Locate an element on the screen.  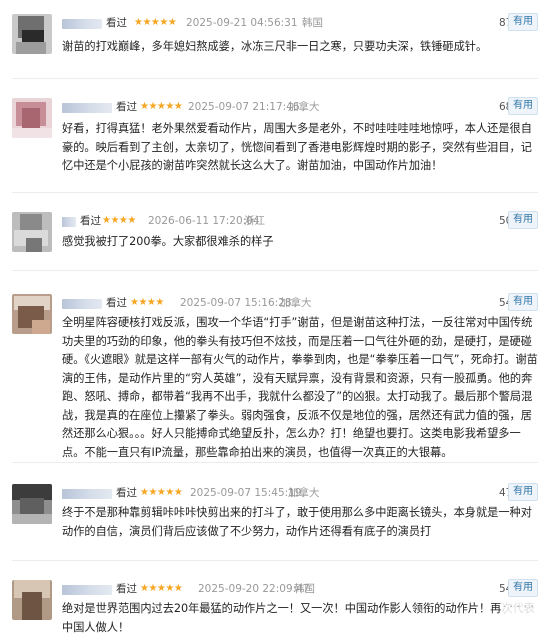
review-time: 2026-06-11 17:20:04 is located at coordinates (204, 221).